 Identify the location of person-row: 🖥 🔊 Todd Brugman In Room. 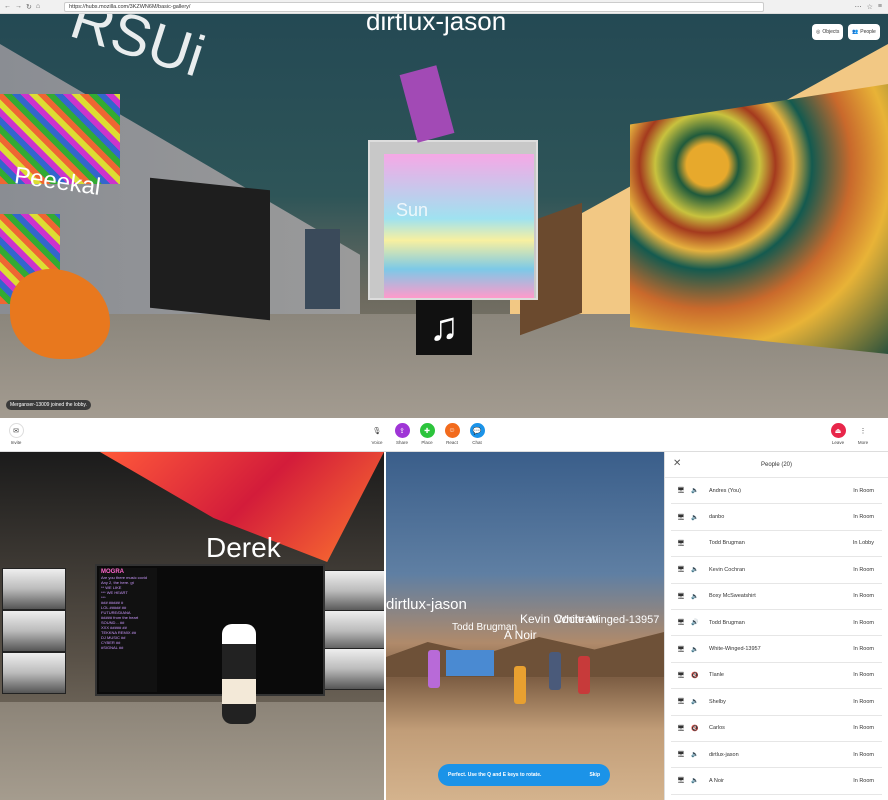
(776, 623).